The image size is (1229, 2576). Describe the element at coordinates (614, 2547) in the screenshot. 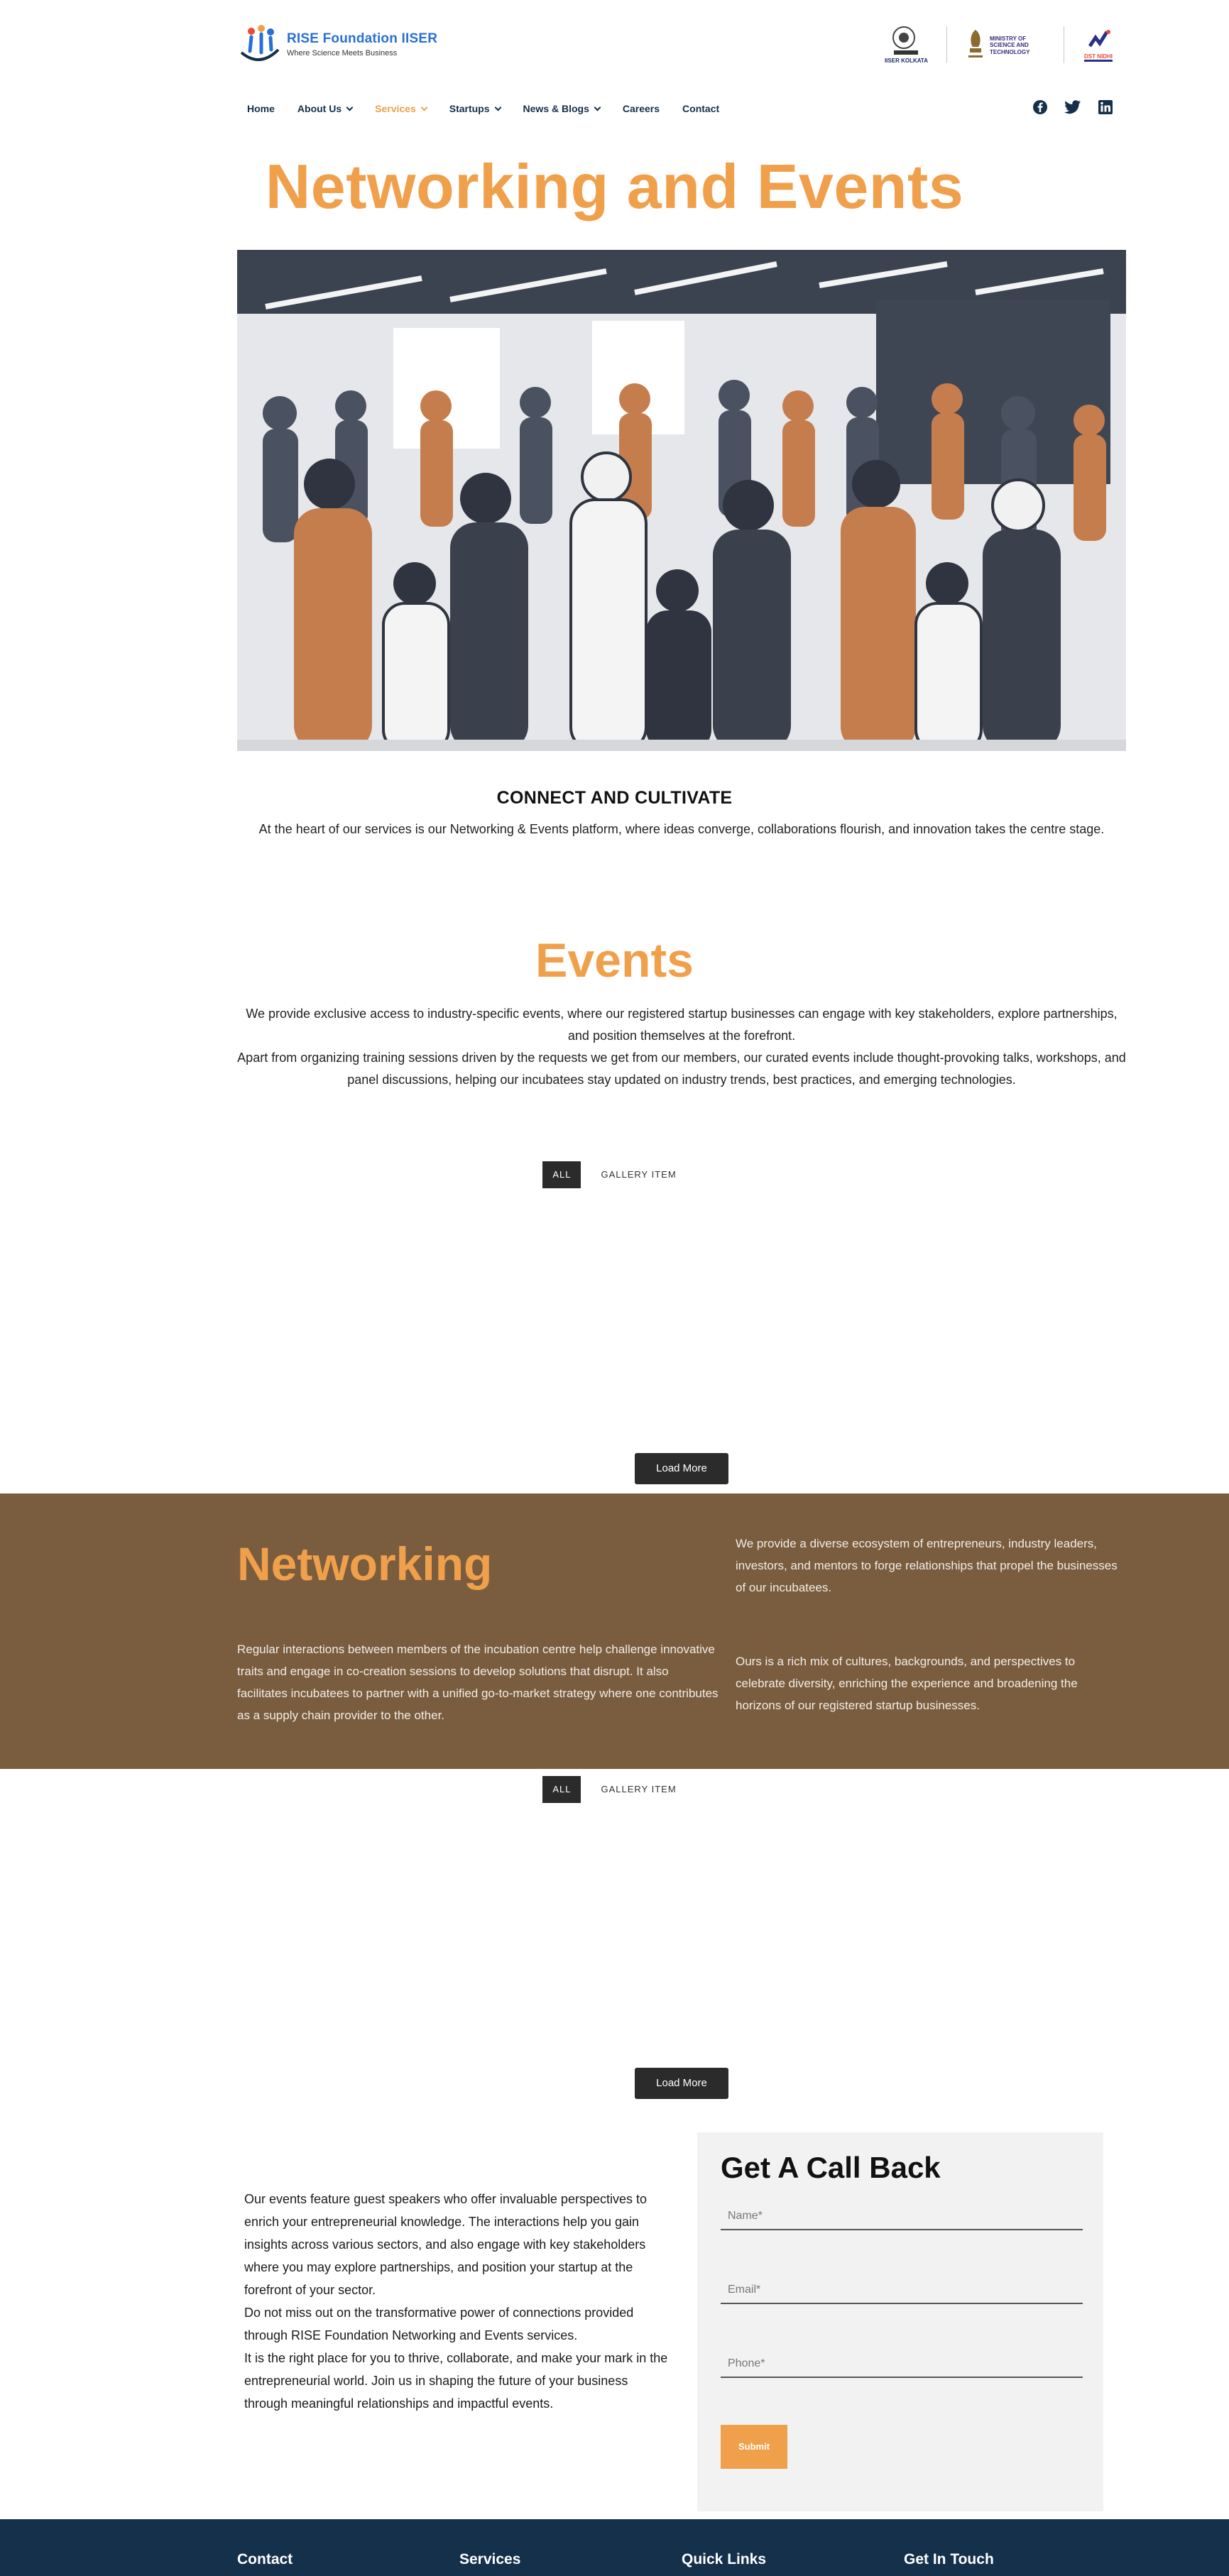

I see `site-footer` at that location.